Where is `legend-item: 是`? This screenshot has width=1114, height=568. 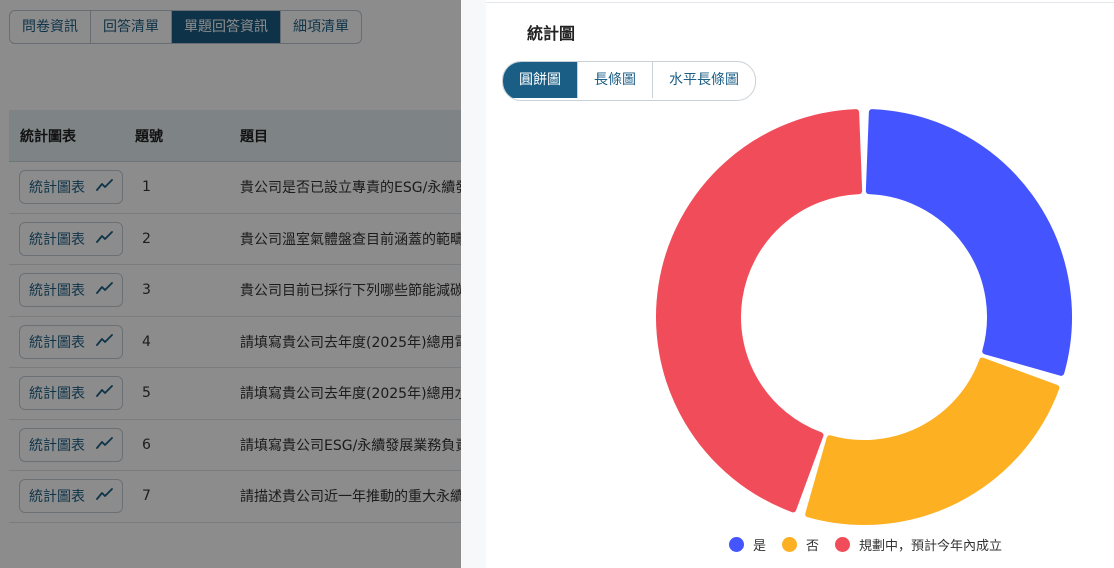 legend-item: 是 is located at coordinates (747, 544).